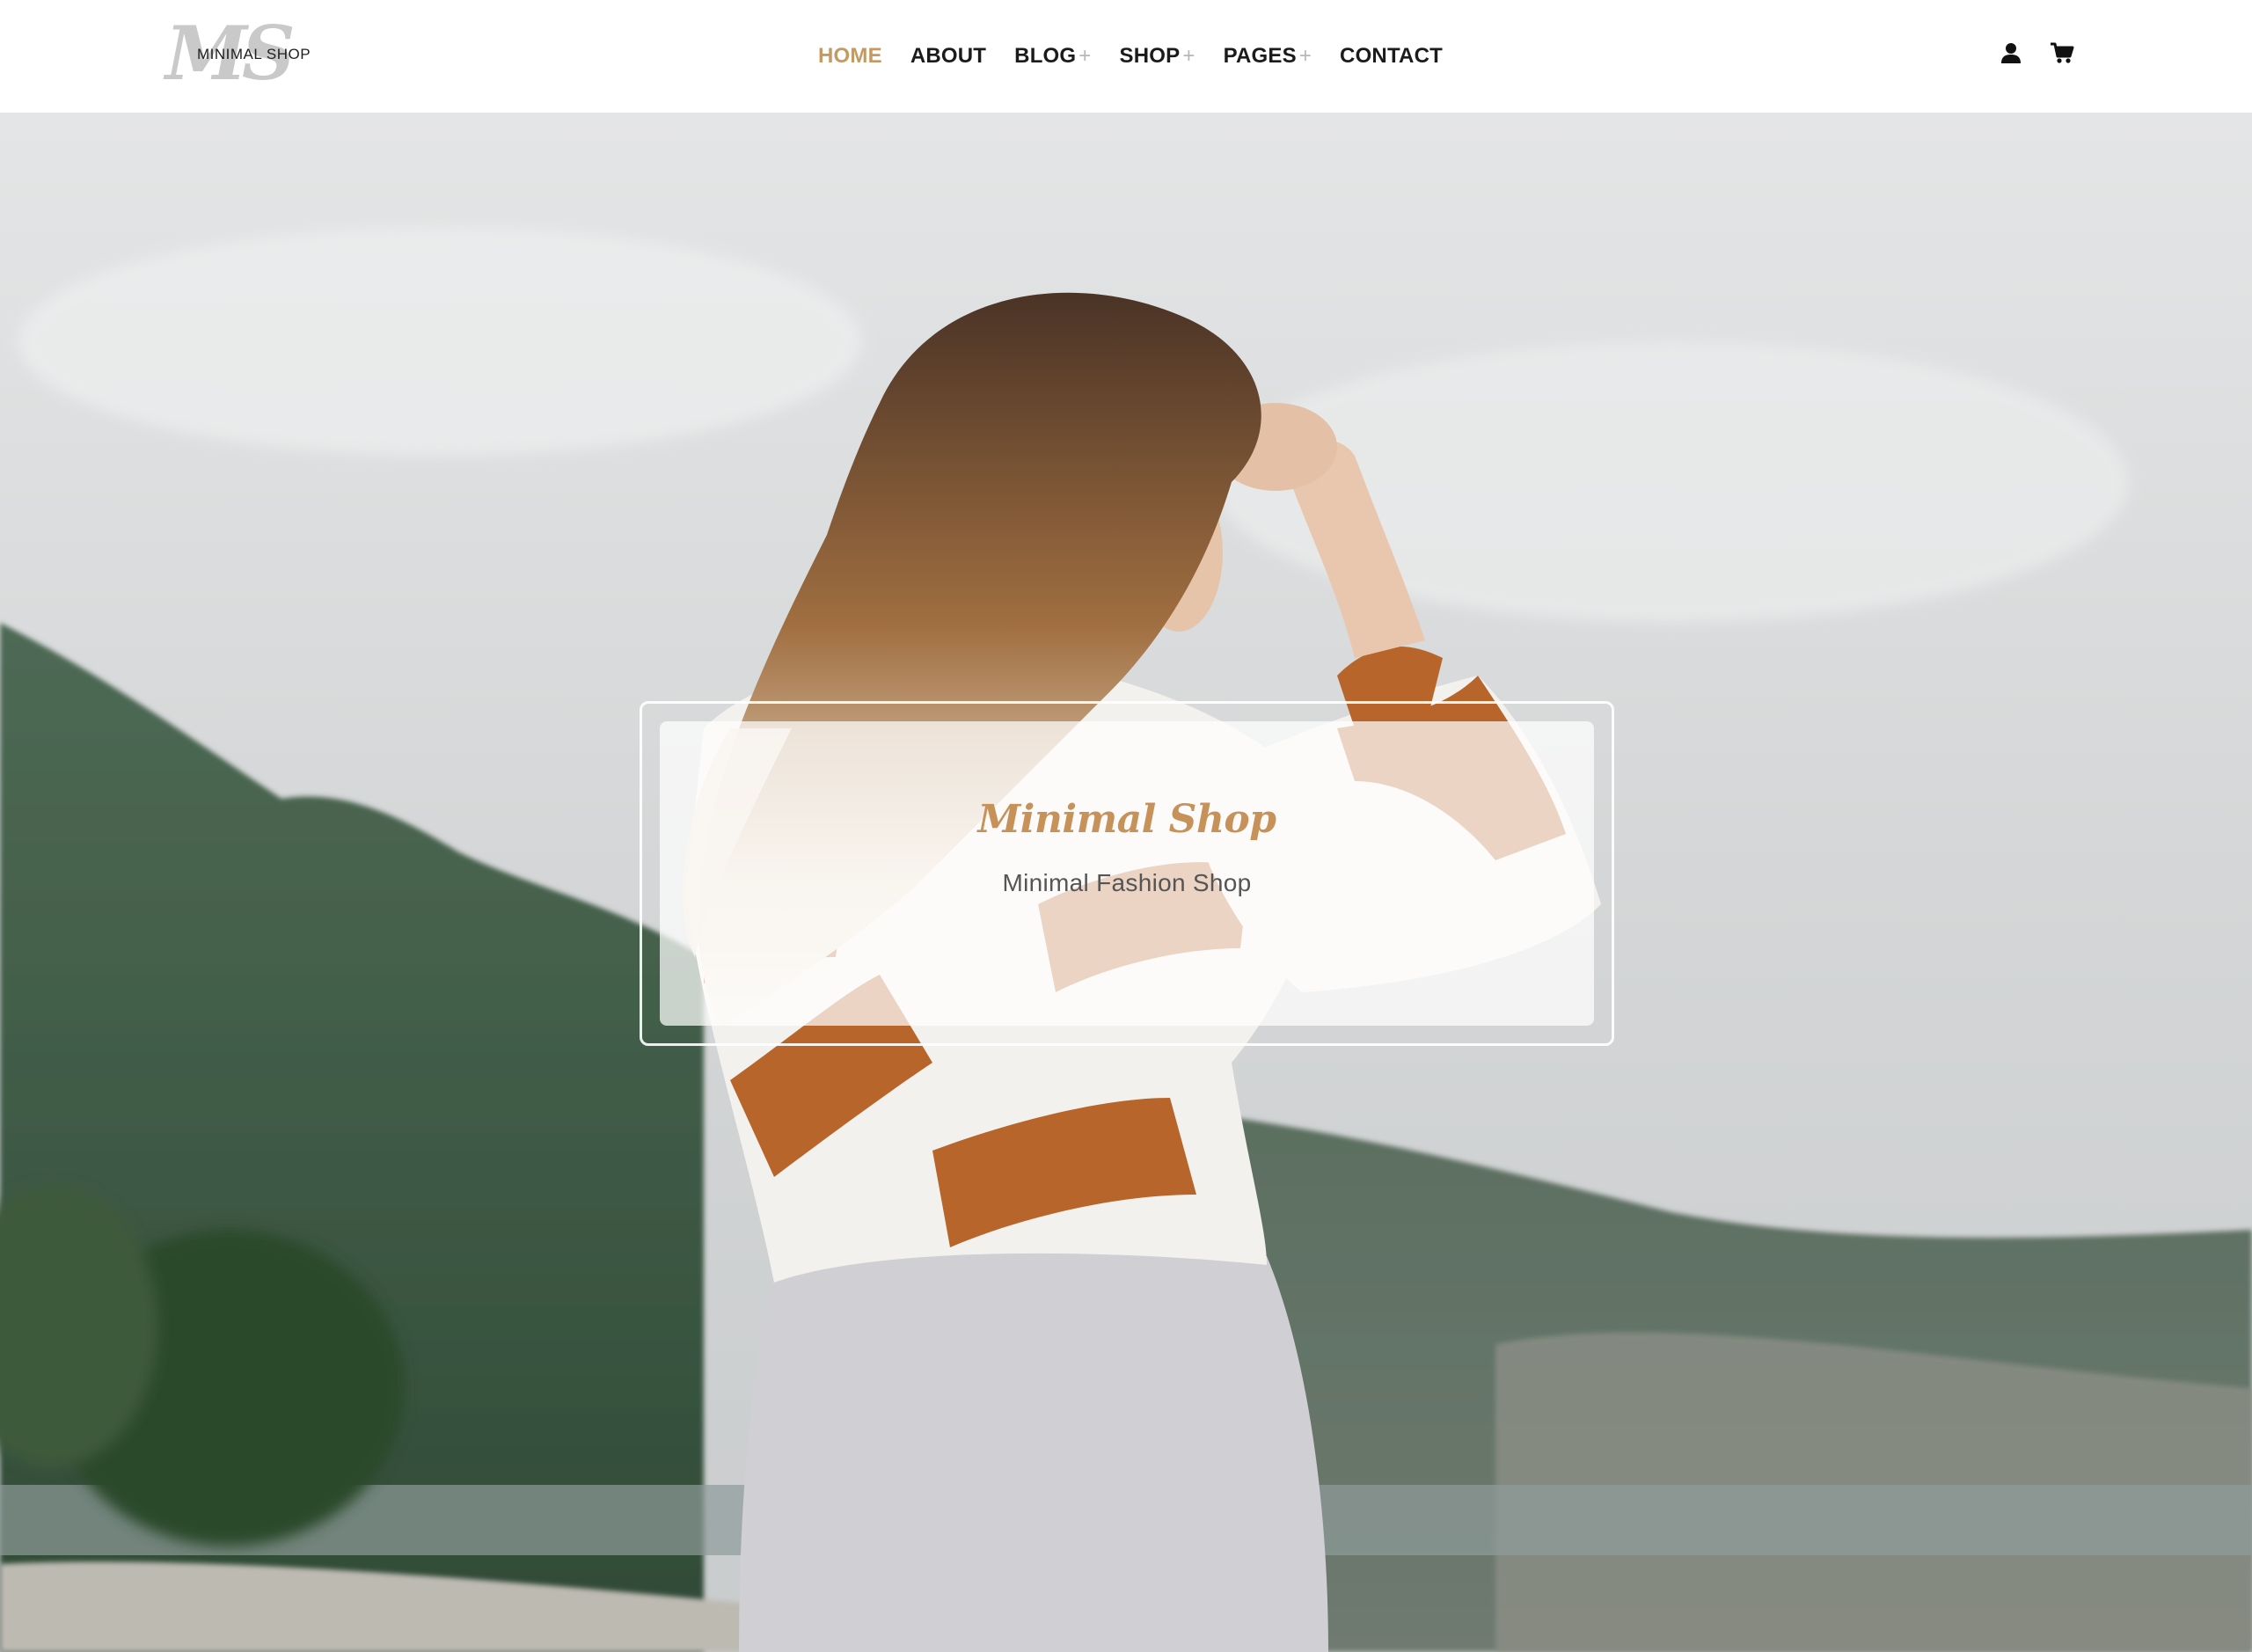 The image size is (2252, 1652). I want to click on cart-icon, so click(2062, 52).